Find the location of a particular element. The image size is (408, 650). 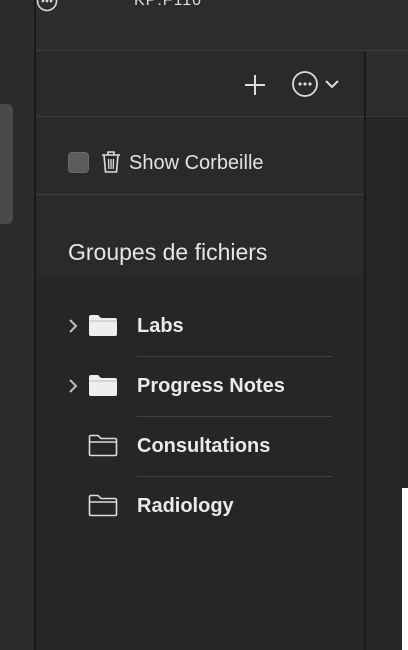

tree-item-progress-notes: Progress Notes is located at coordinates (200, 392).